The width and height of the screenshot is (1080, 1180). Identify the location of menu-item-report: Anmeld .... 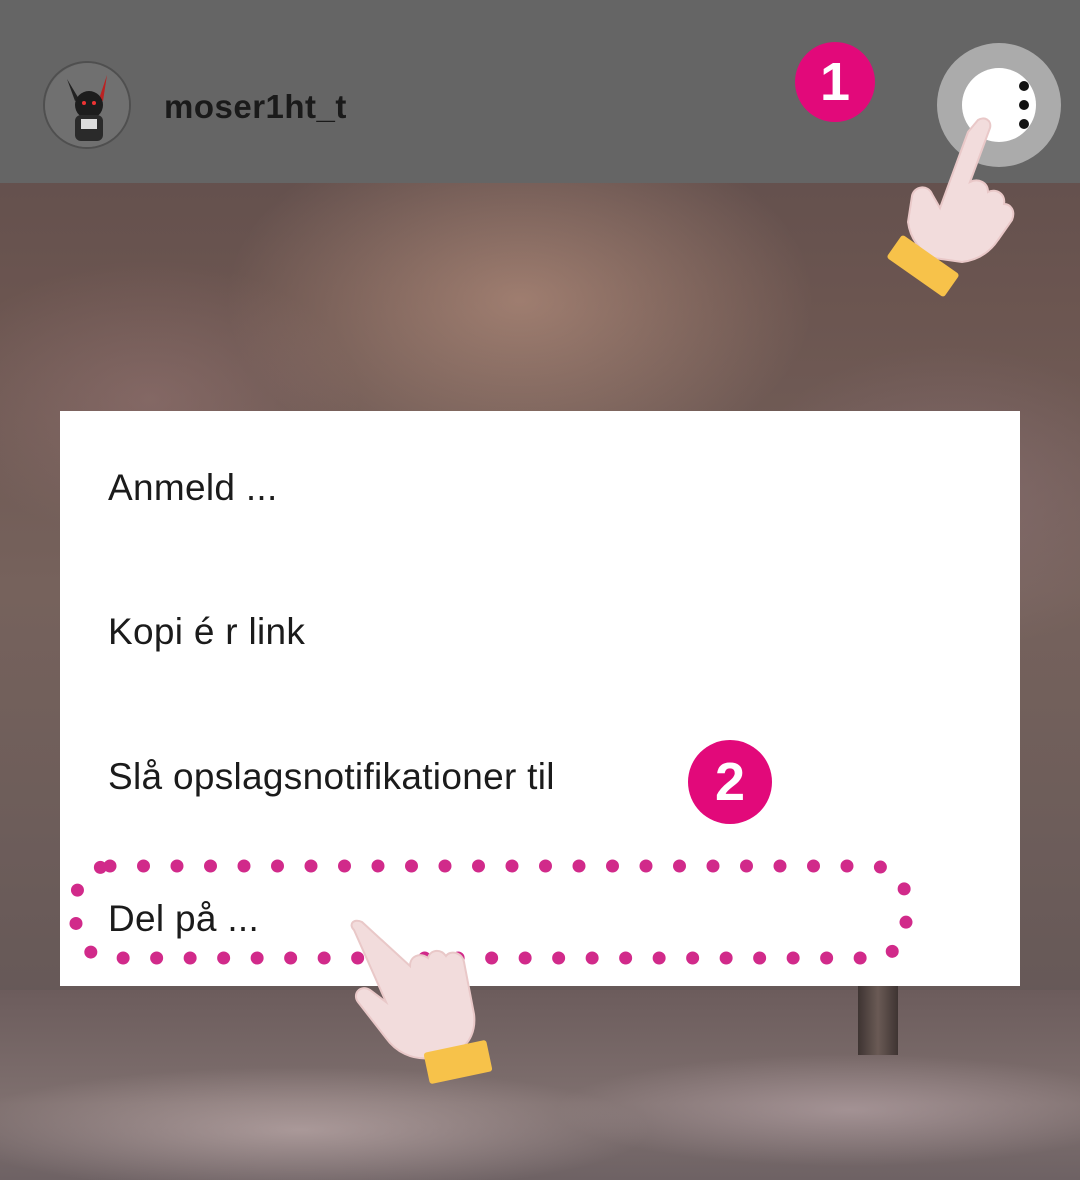
(193, 488).